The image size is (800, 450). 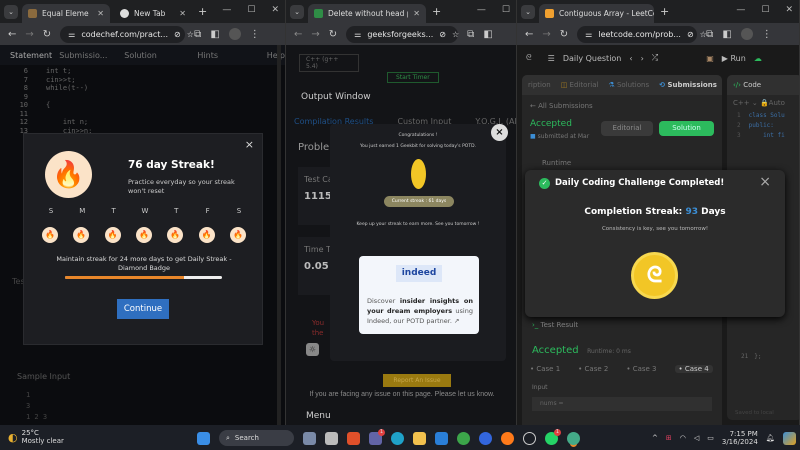 What do you see at coordinates (312, 349) in the screenshot?
I see `lightbulb-icon: ☼` at bounding box center [312, 349].